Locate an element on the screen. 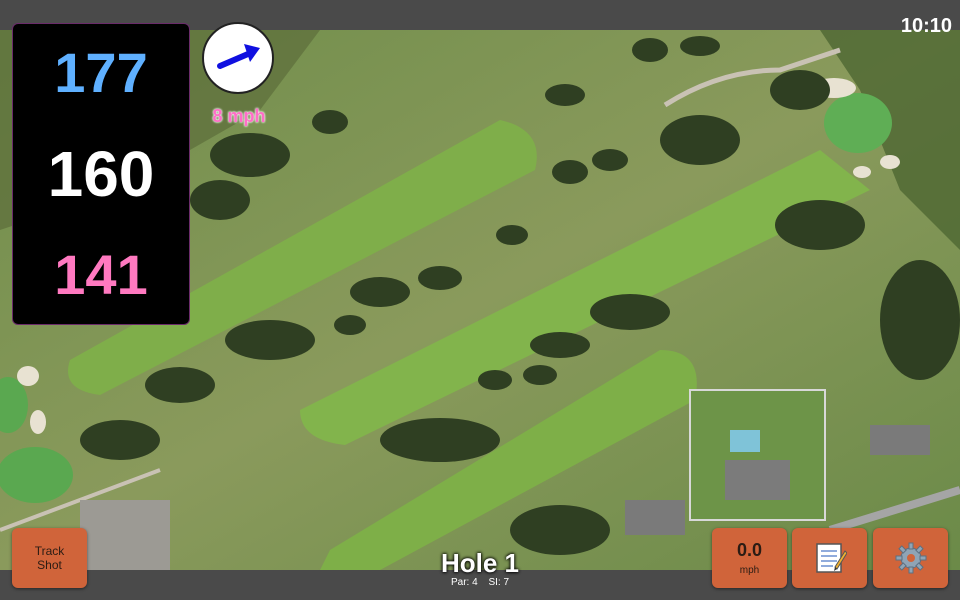  speed-button: 0.0 mph is located at coordinates (749, 558).